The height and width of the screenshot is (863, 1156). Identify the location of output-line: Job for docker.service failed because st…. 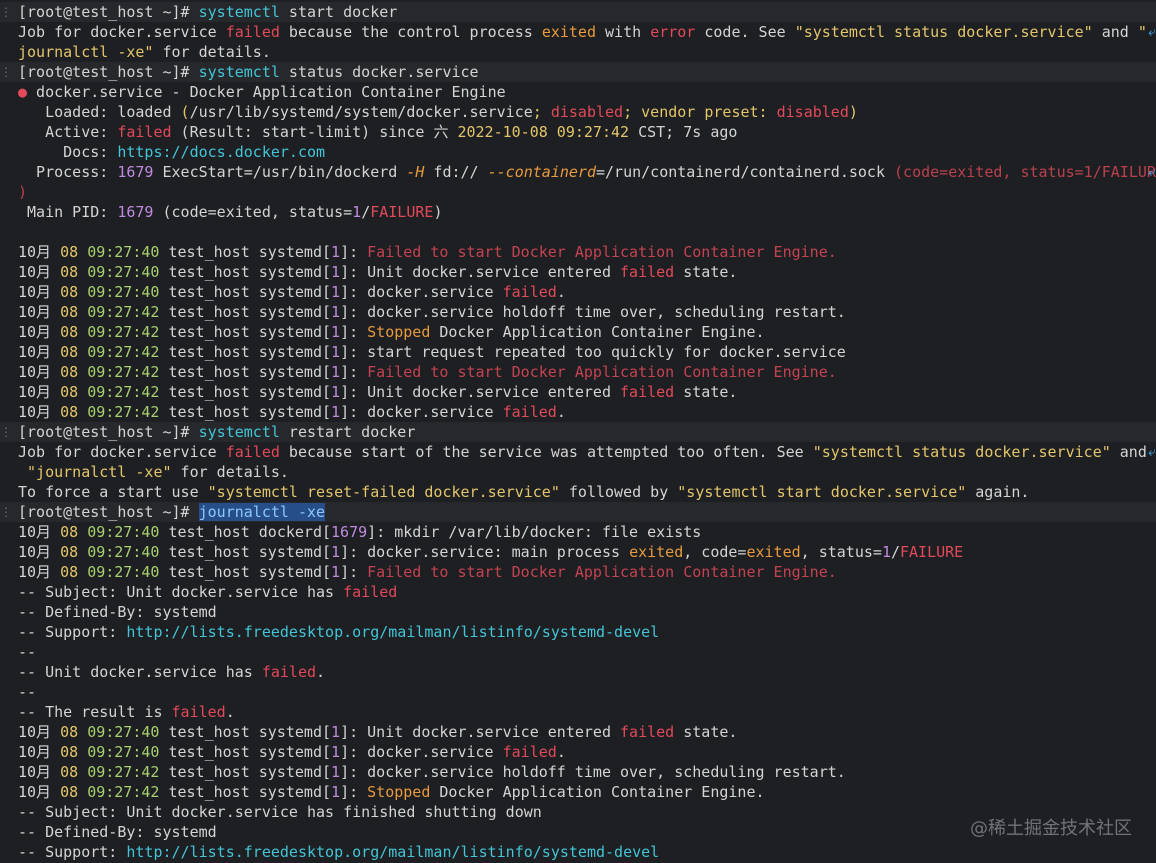
(587, 452).